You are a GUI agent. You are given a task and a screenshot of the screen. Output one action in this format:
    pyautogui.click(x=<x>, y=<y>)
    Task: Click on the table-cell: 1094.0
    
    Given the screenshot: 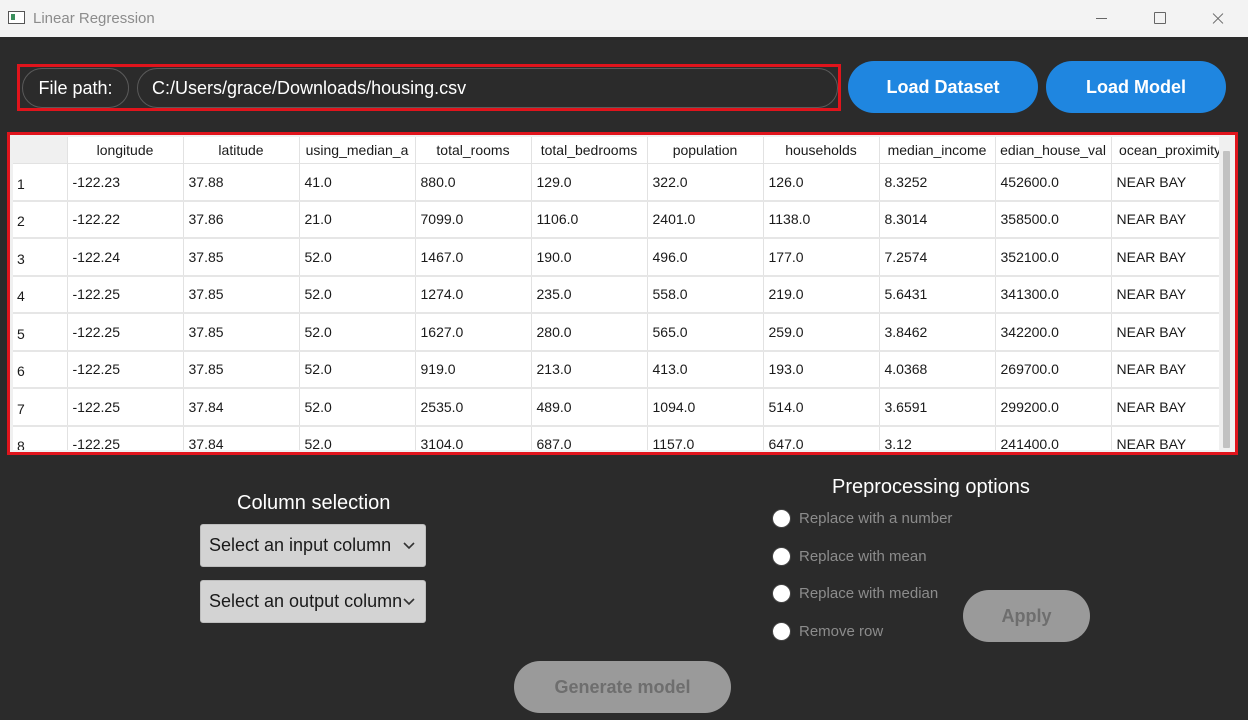 What is the action you would take?
    pyautogui.click(x=705, y=407)
    